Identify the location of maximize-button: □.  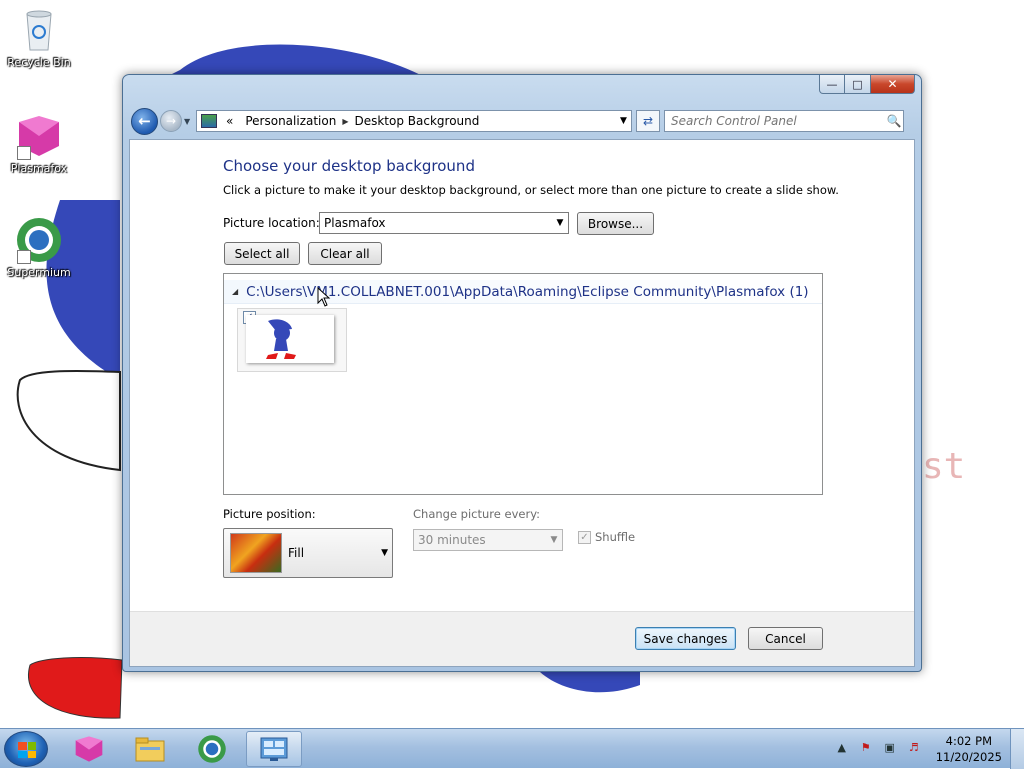
(858, 84).